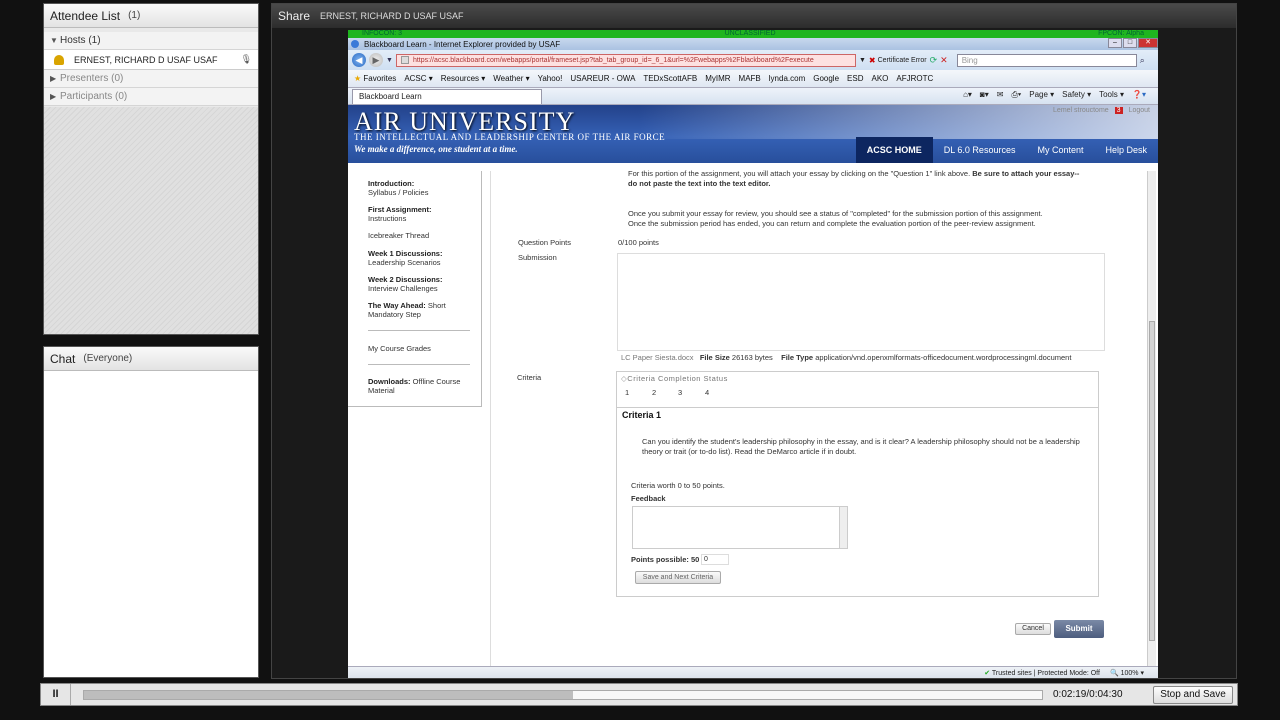  I want to click on tab-acsc-home: ACSC HOME, so click(894, 150).